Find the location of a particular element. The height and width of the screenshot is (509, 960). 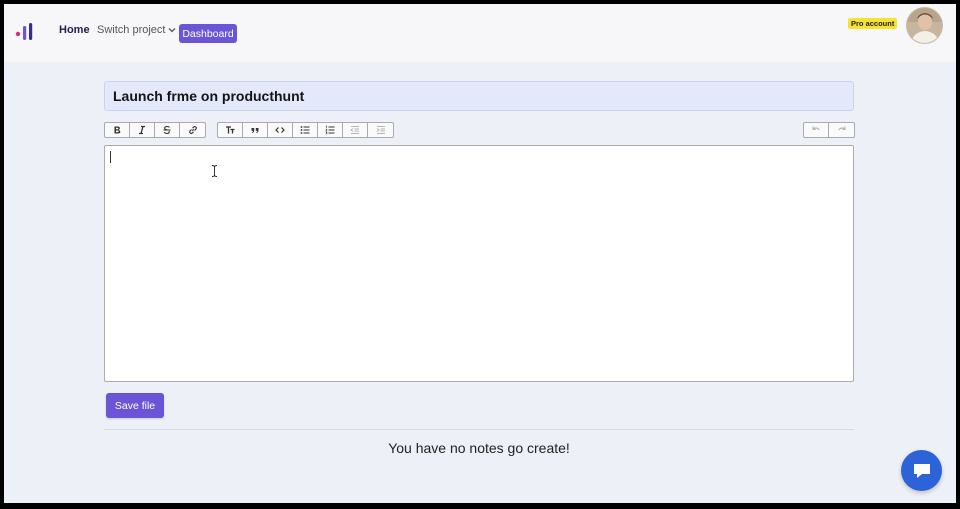

numbered-list-button is located at coordinates (330, 130).